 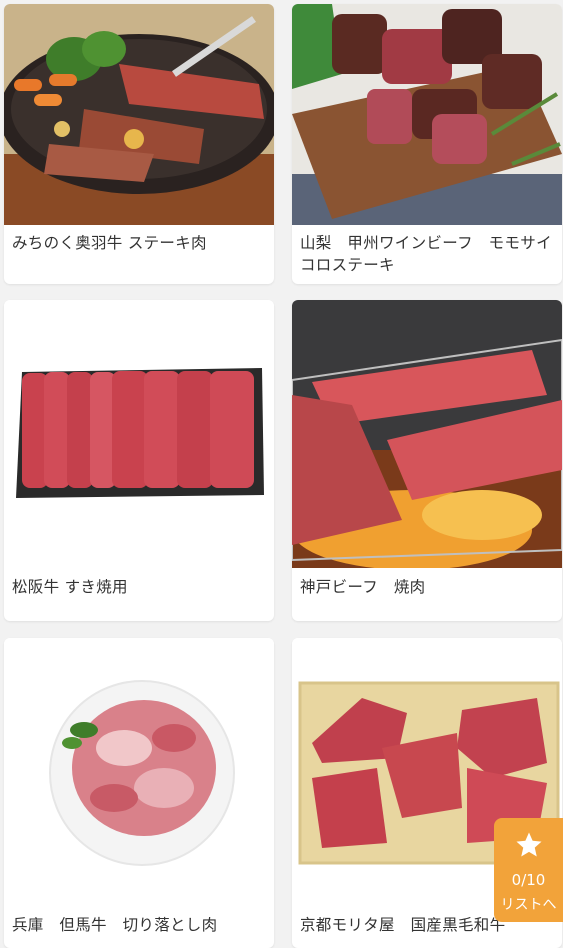 I want to click on product-title: 松阪牛 すき焼用, so click(x=139, y=587).